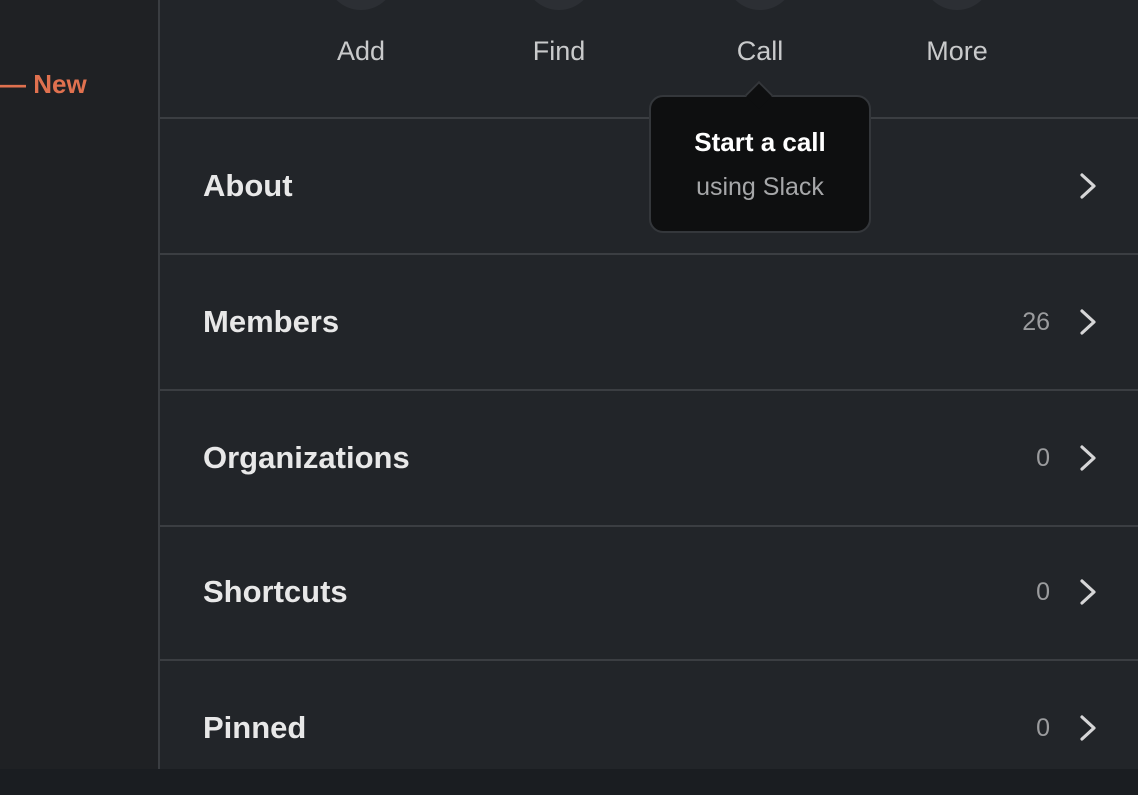 The height and width of the screenshot is (795, 1138). I want to click on row-label: Members, so click(271, 321).